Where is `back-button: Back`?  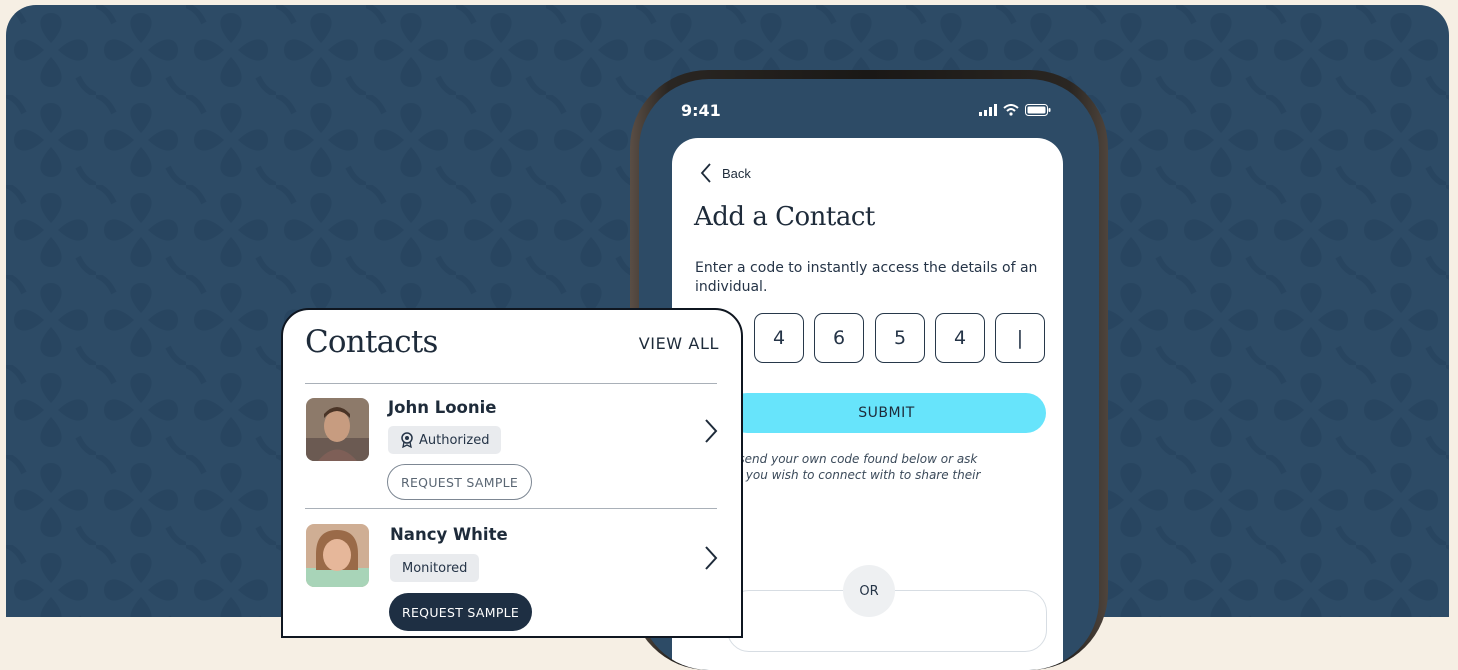
back-button: Back is located at coordinates (725, 173).